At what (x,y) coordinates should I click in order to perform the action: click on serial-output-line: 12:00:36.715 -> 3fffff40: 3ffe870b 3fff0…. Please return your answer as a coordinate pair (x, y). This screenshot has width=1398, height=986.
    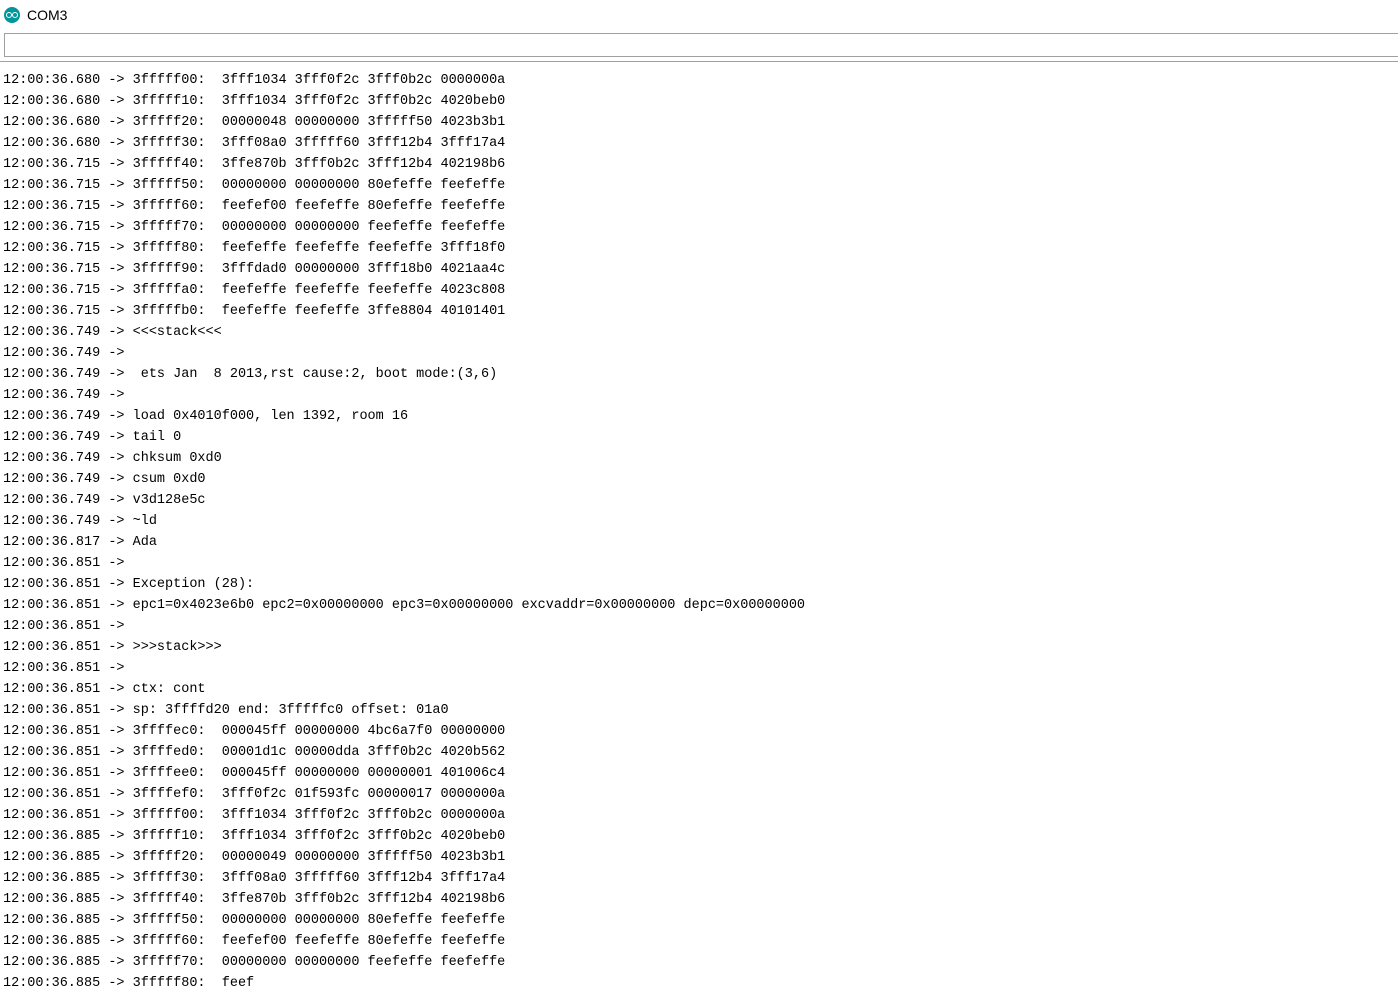
    Looking at the image, I should click on (254, 164).